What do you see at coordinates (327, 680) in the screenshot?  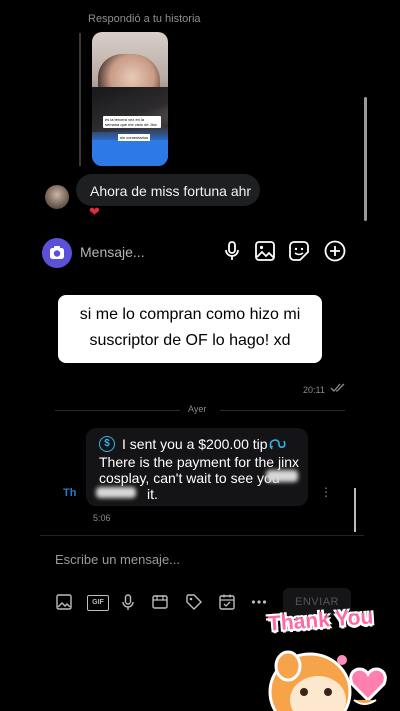 I see `sticker-character-icon` at bounding box center [327, 680].